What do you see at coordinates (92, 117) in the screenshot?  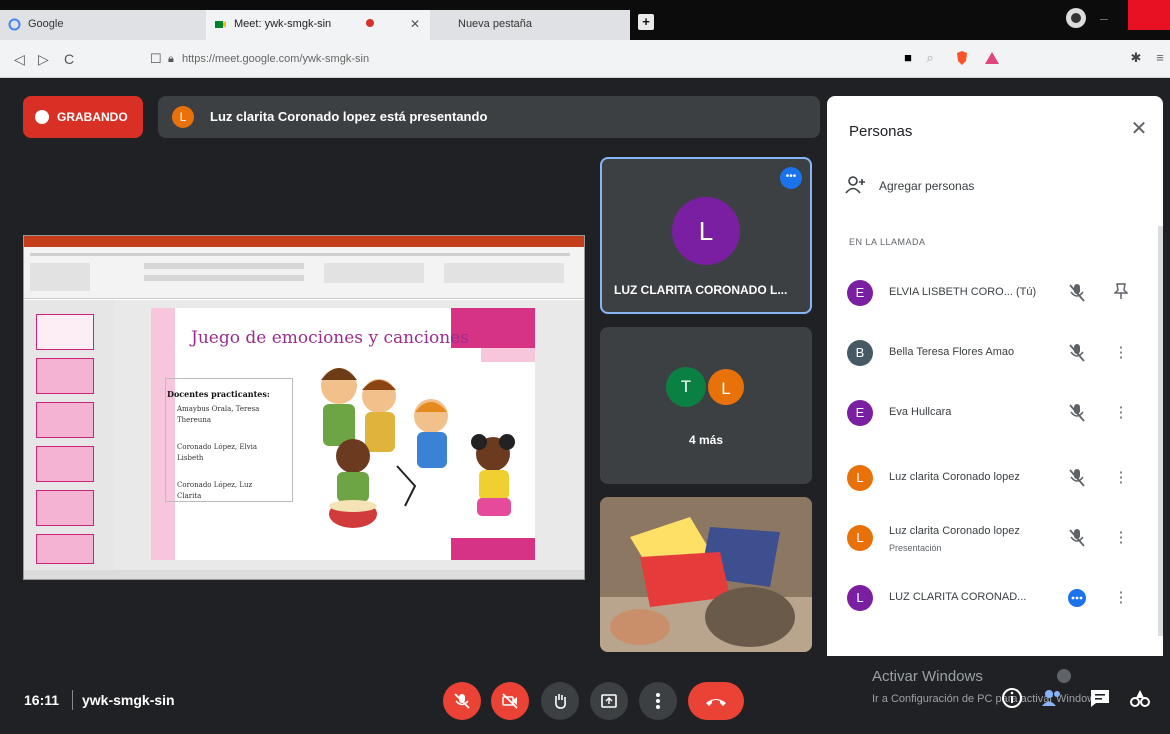 I see `recording-label: GRABANDO` at bounding box center [92, 117].